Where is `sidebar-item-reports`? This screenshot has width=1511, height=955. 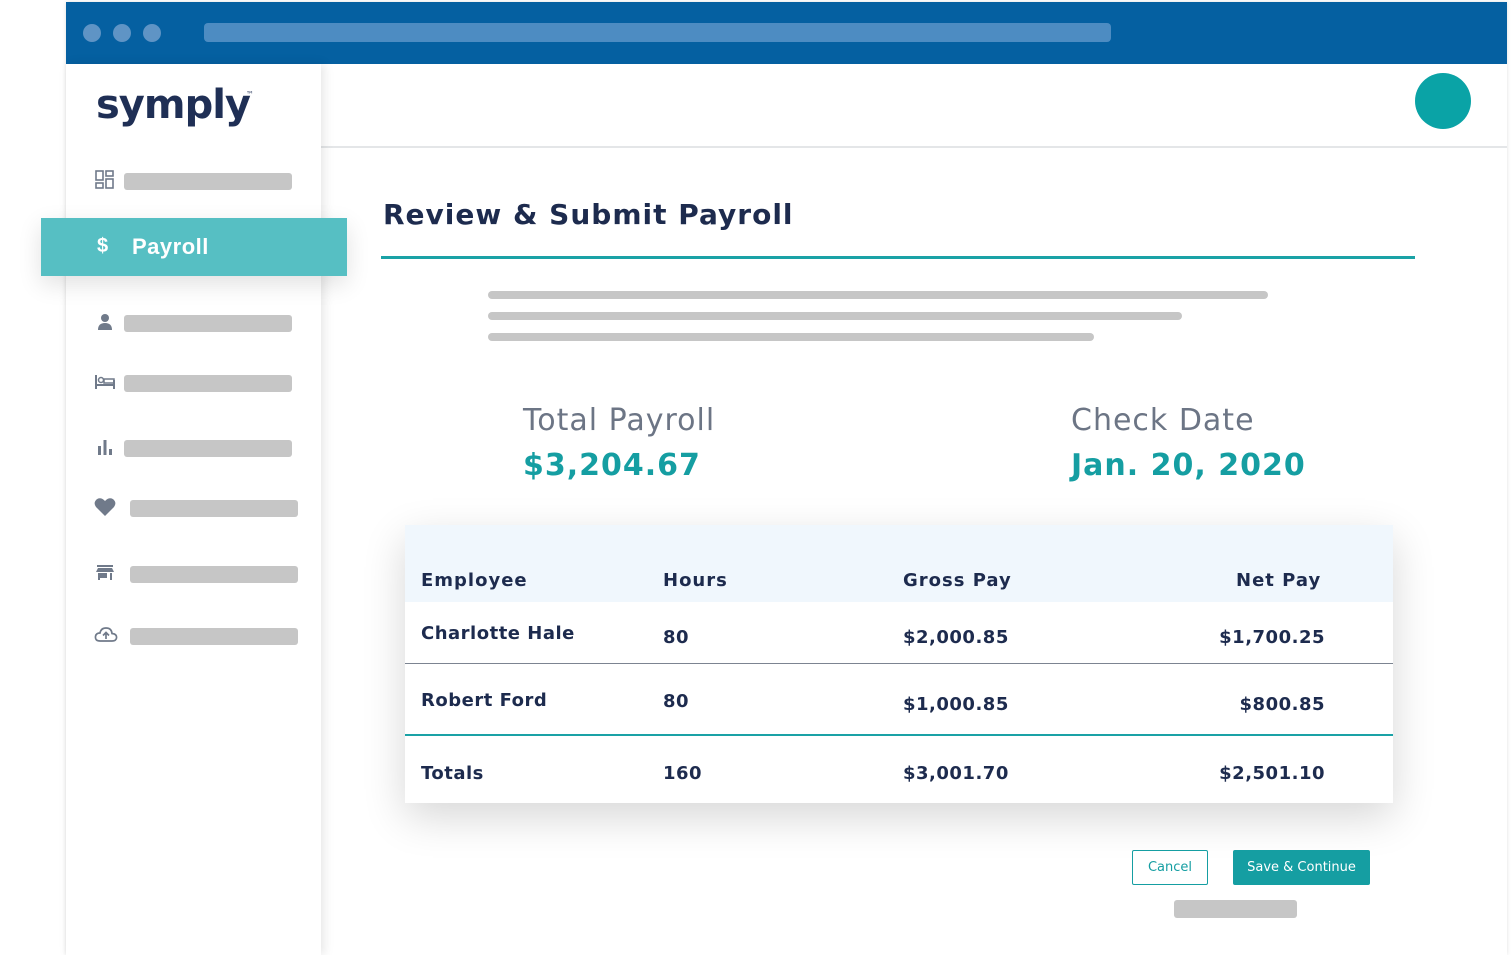 sidebar-item-reports is located at coordinates (194, 448).